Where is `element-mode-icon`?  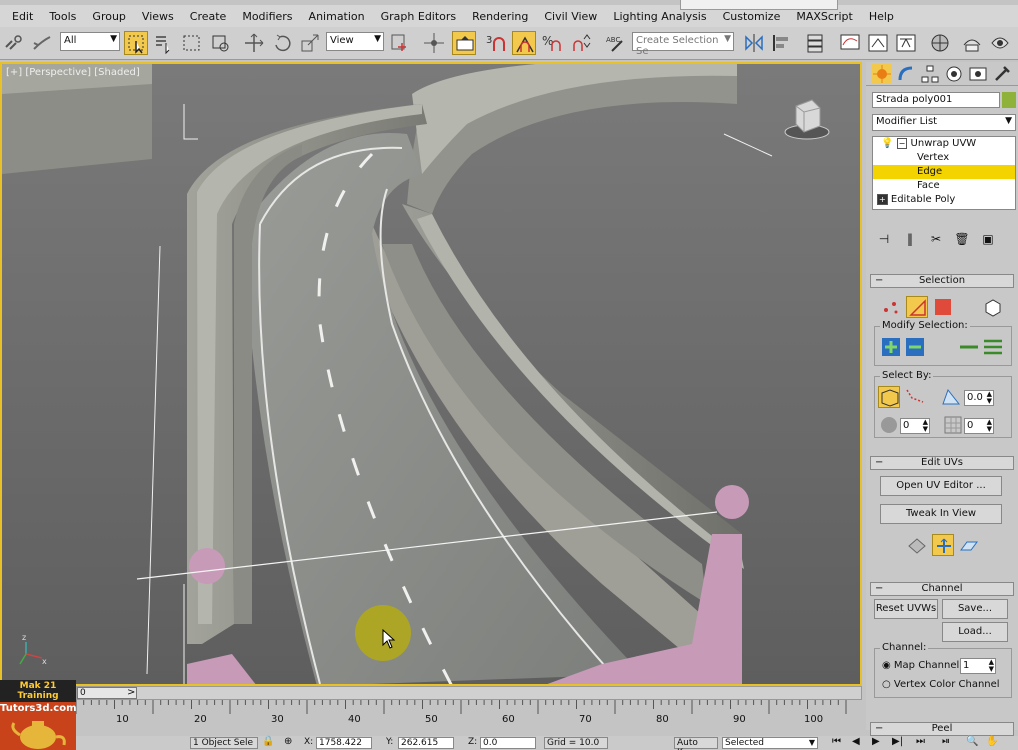
element-mode-icon is located at coordinates (993, 307).